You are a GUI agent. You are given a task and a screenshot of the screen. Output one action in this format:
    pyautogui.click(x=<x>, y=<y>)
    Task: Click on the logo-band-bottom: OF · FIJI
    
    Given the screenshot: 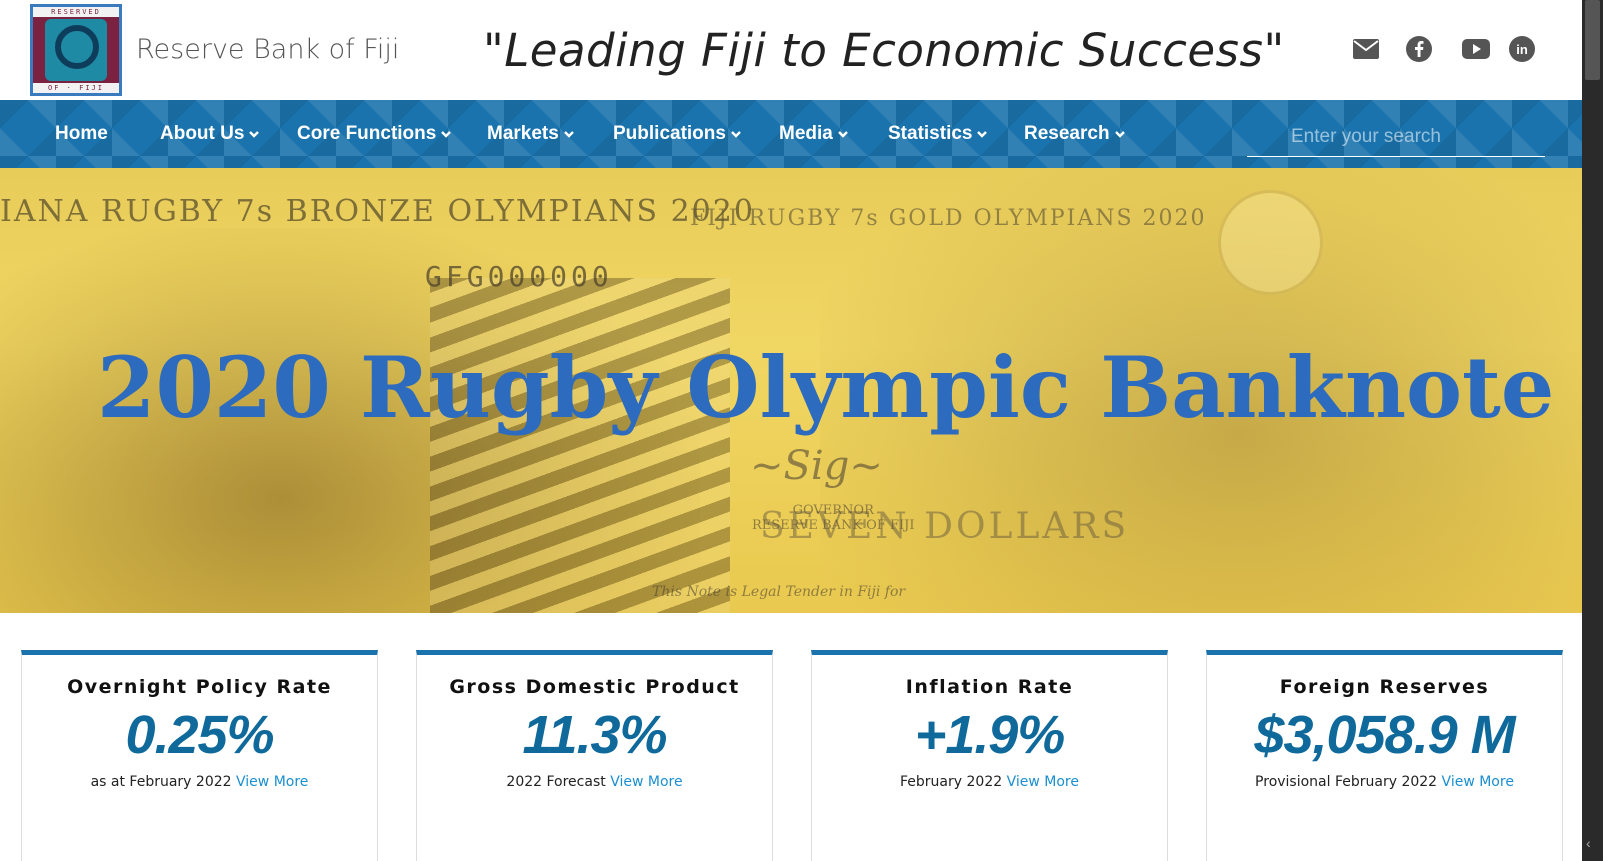 What is the action you would take?
    pyautogui.click(x=76, y=88)
    